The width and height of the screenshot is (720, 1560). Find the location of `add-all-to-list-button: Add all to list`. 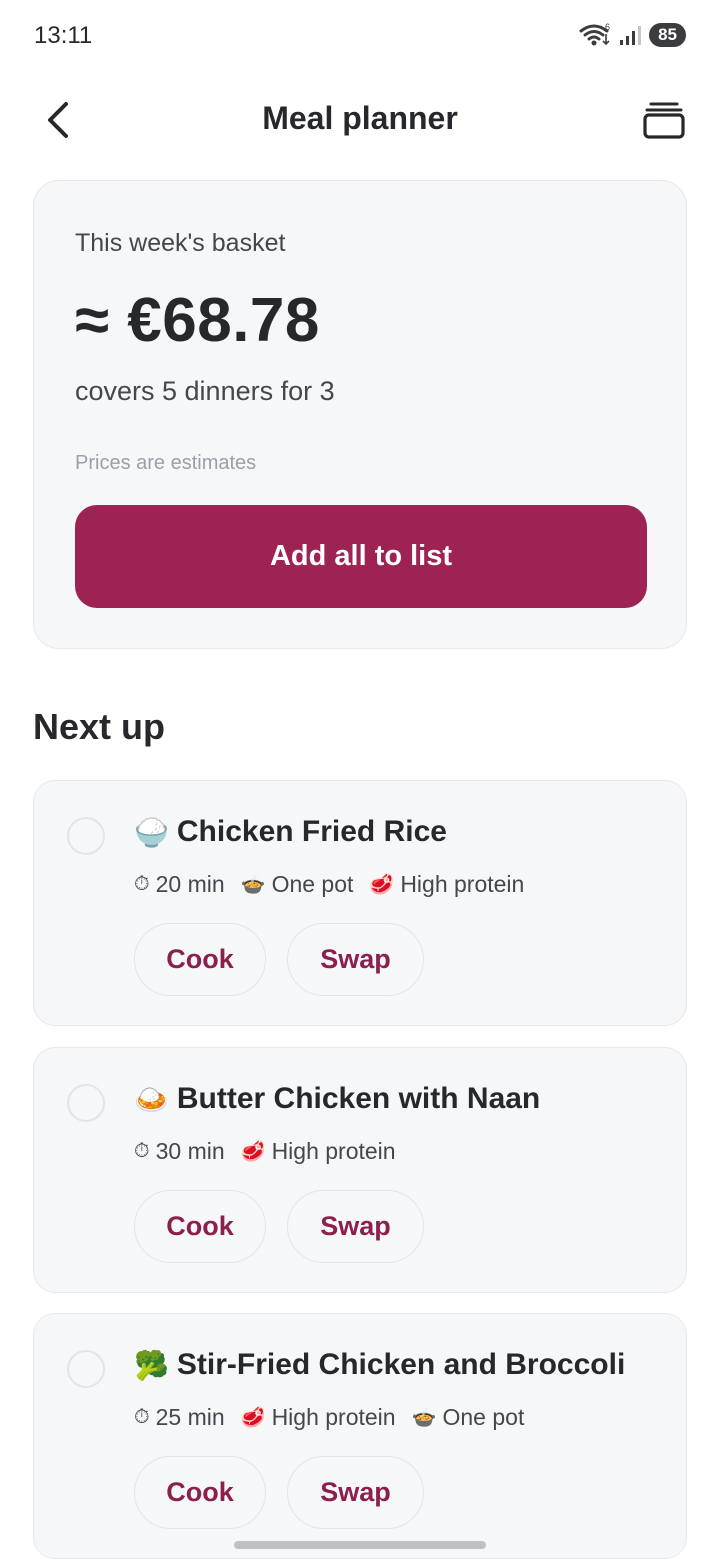

add-all-to-list-button: Add all to list is located at coordinates (361, 556).